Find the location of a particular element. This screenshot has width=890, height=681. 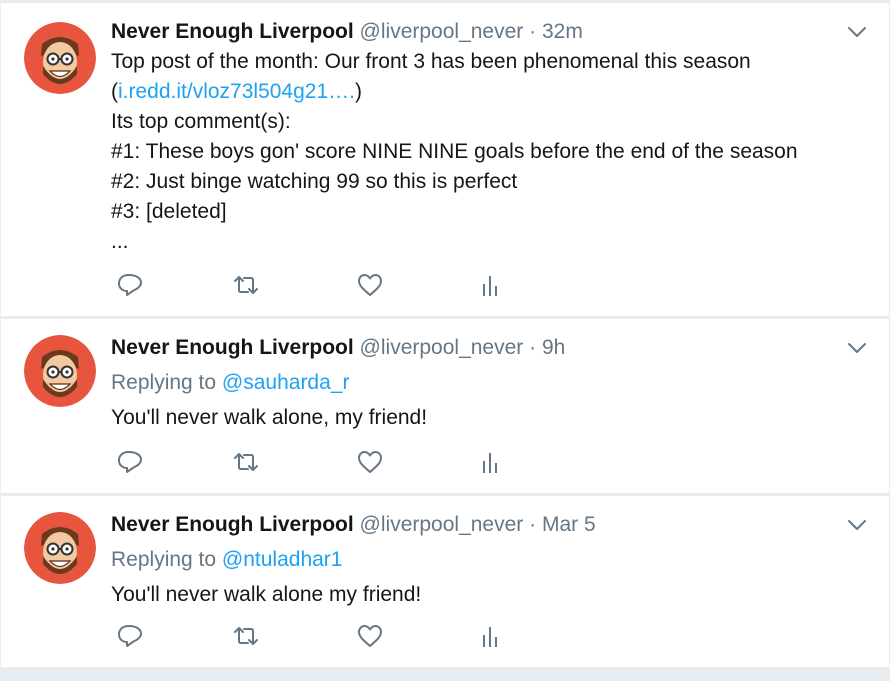

replying-to: Replying to @sauharda_r is located at coordinates (480, 383).